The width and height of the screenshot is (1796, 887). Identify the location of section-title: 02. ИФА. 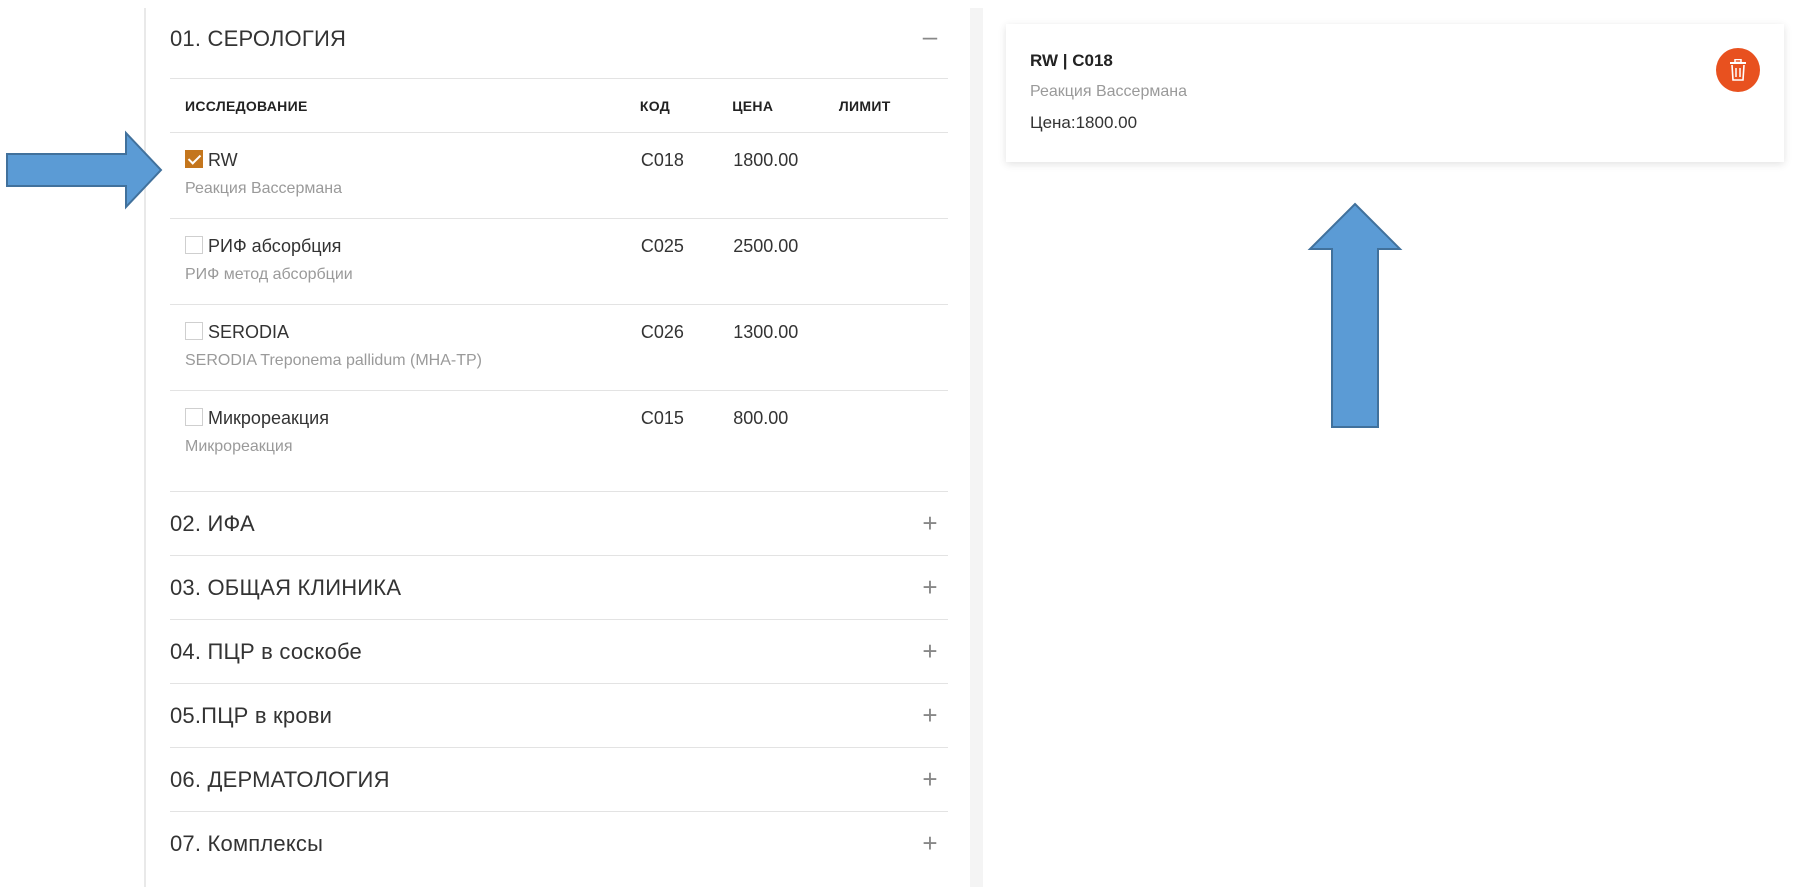
(212, 523).